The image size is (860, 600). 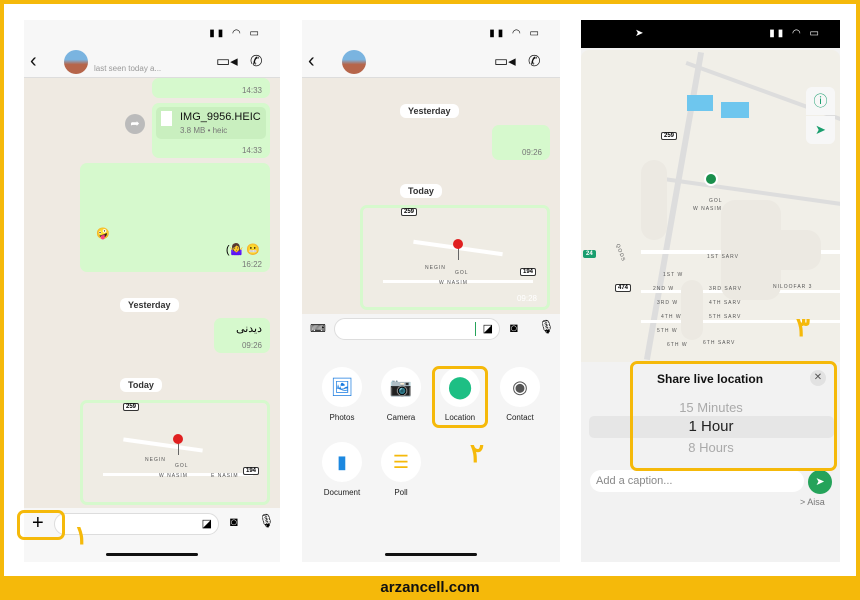 What do you see at coordinates (520, 417) in the screenshot?
I see `attach-label: Contact` at bounding box center [520, 417].